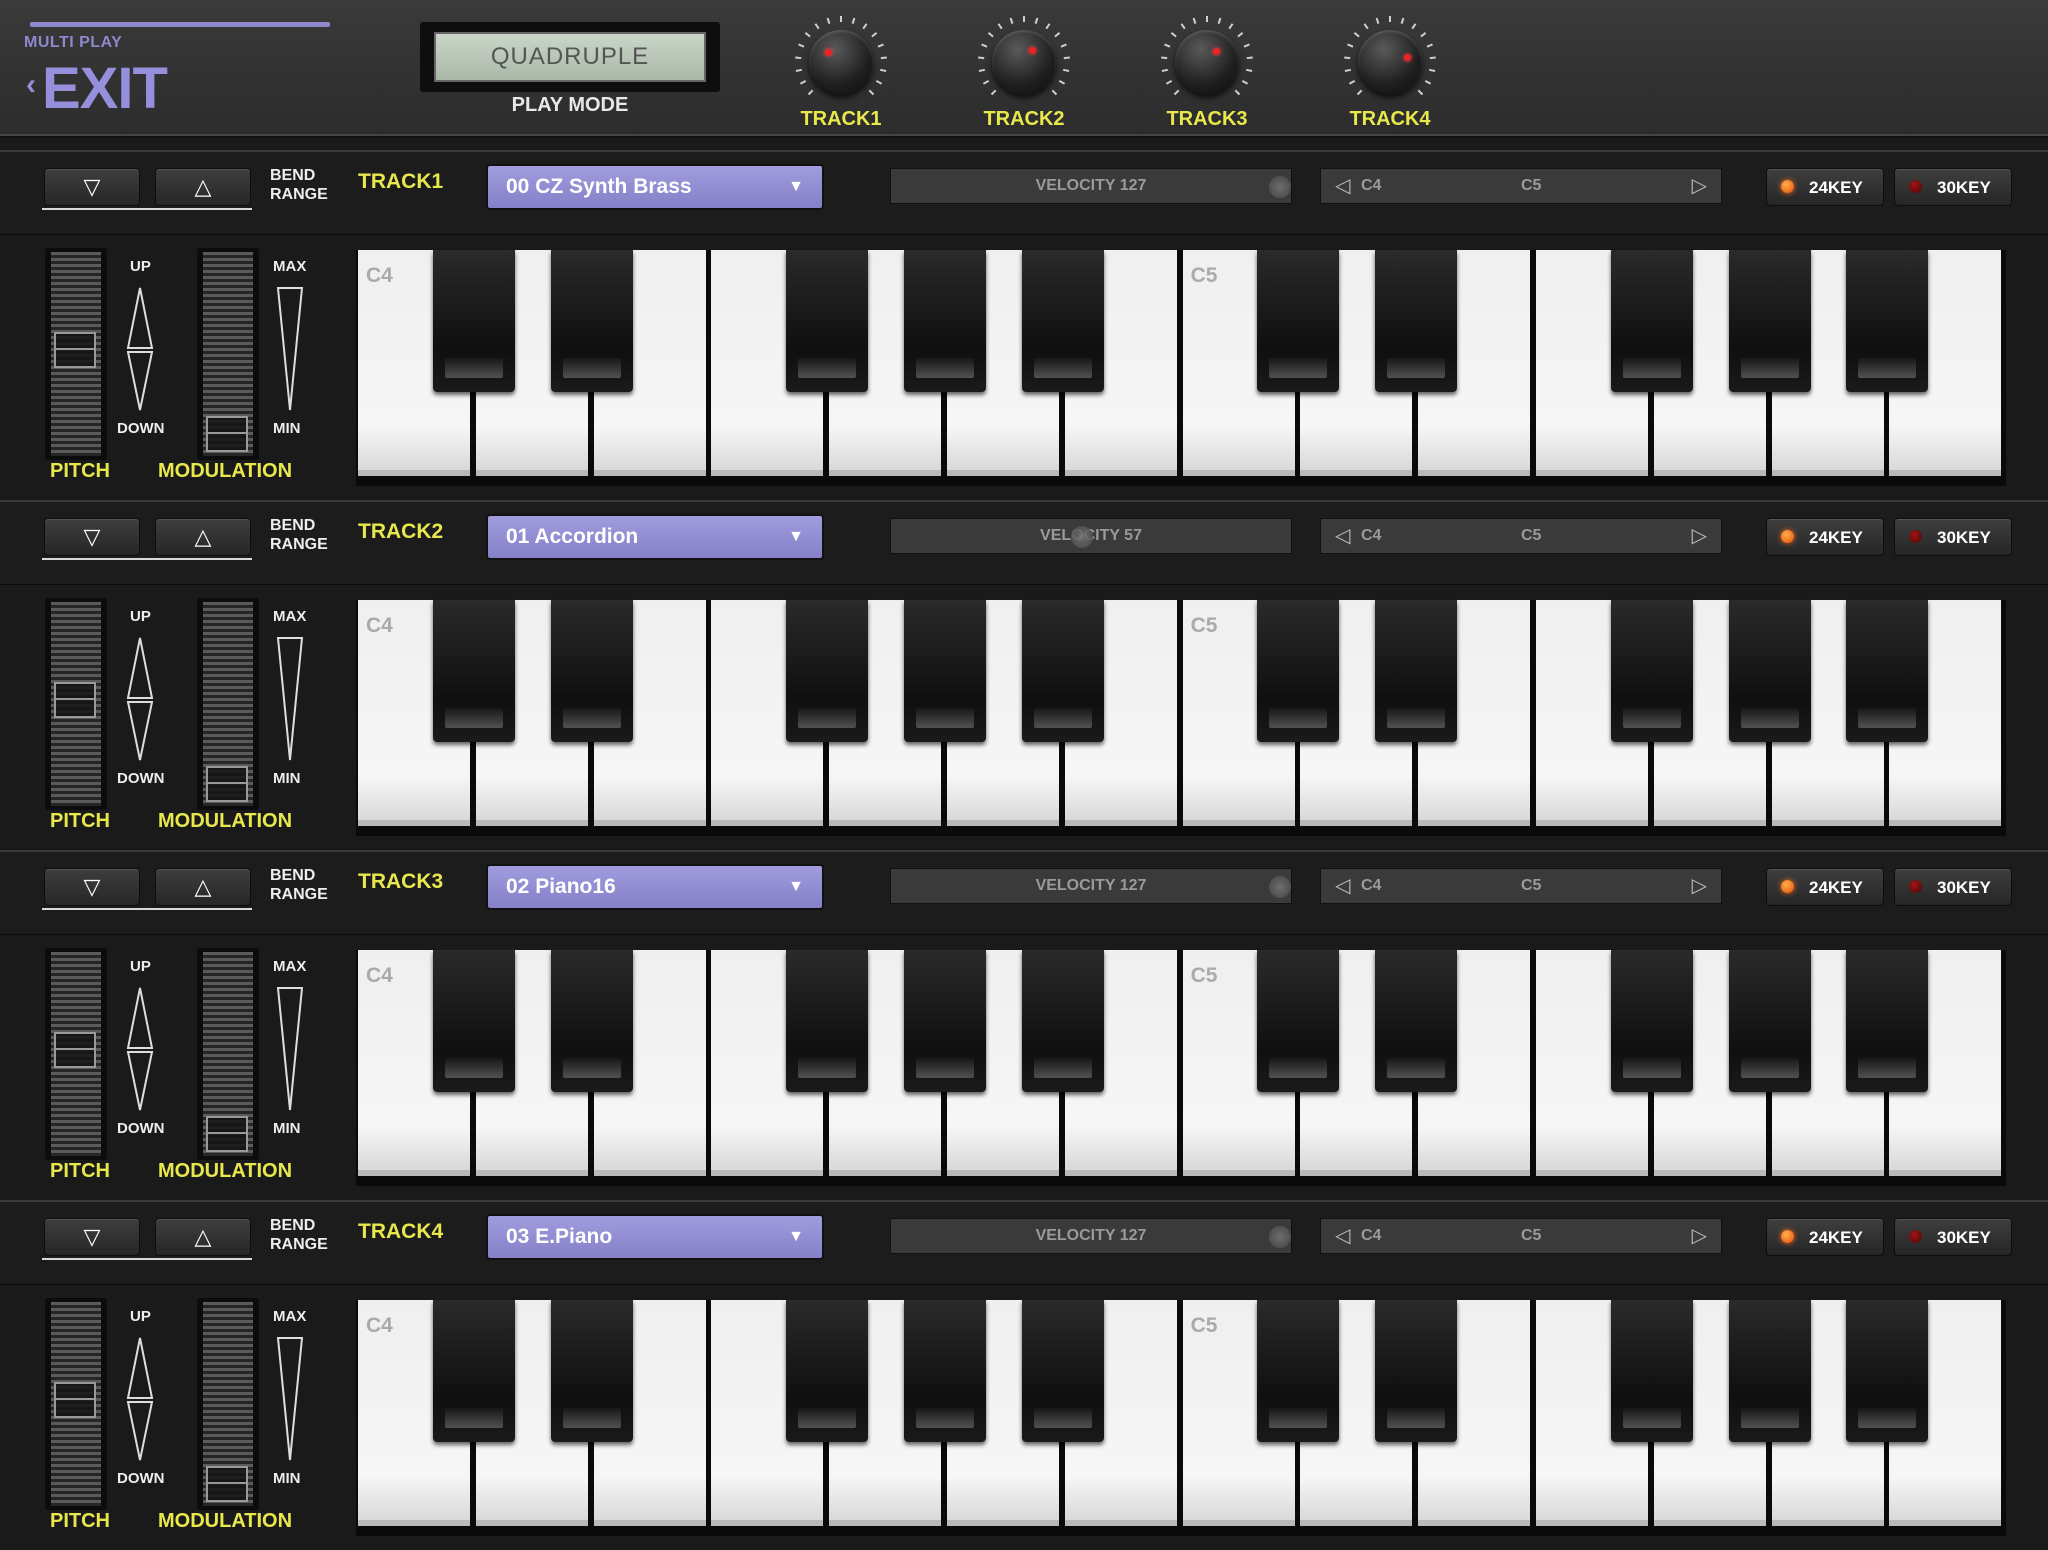 Image resolution: width=2048 pixels, height=1550 pixels. Describe the element at coordinates (655, 1237) in the screenshot. I see `tone-select: 03 E.Piano ▼` at that location.